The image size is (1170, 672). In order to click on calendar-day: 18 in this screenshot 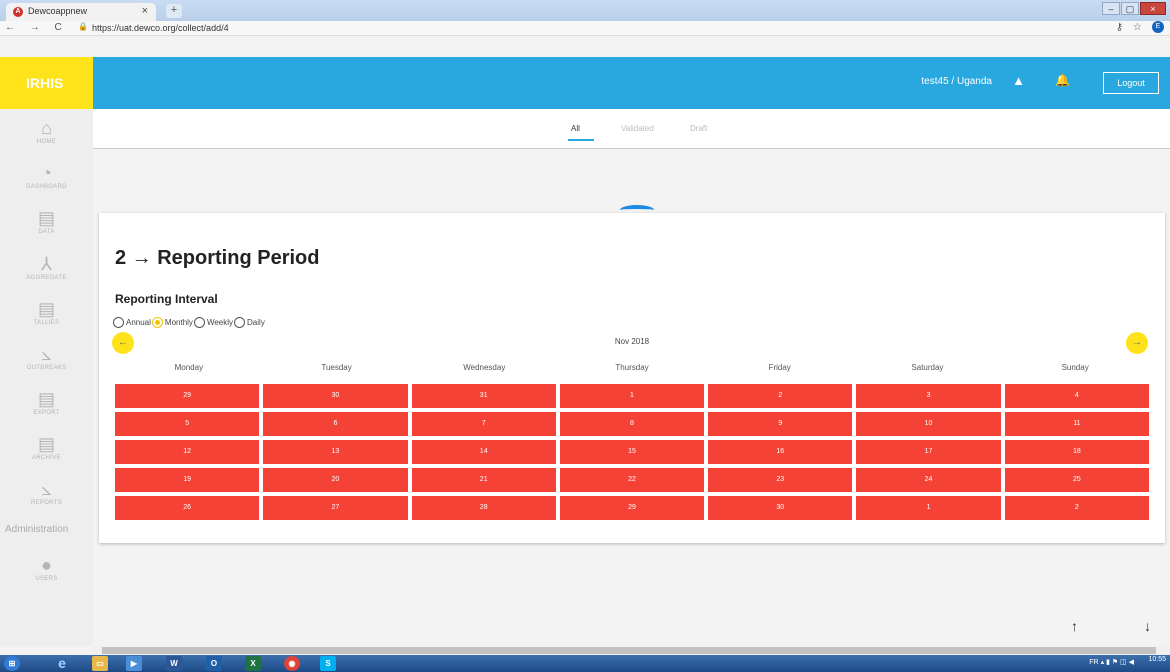, I will do `click(1076, 452)`.